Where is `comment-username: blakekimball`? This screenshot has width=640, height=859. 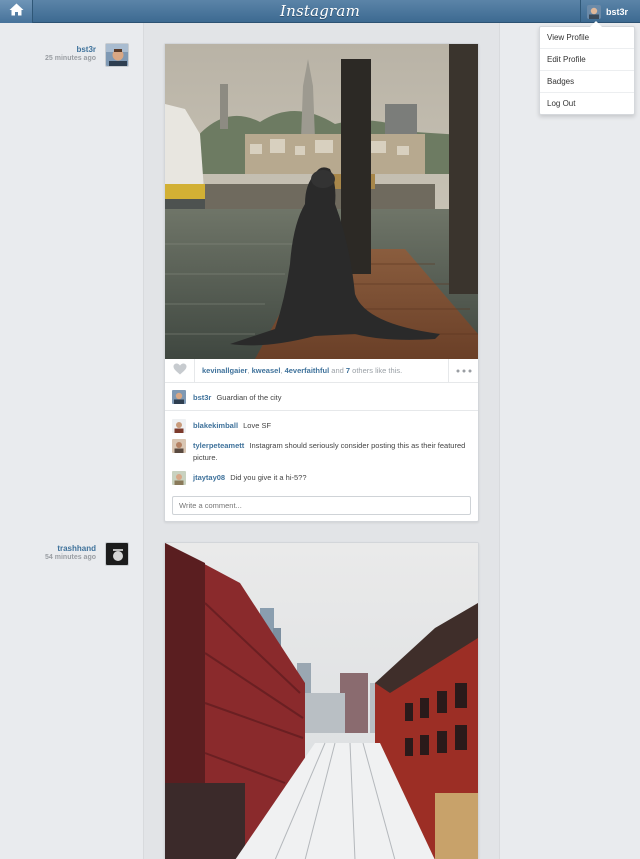 comment-username: blakekimball is located at coordinates (215, 425).